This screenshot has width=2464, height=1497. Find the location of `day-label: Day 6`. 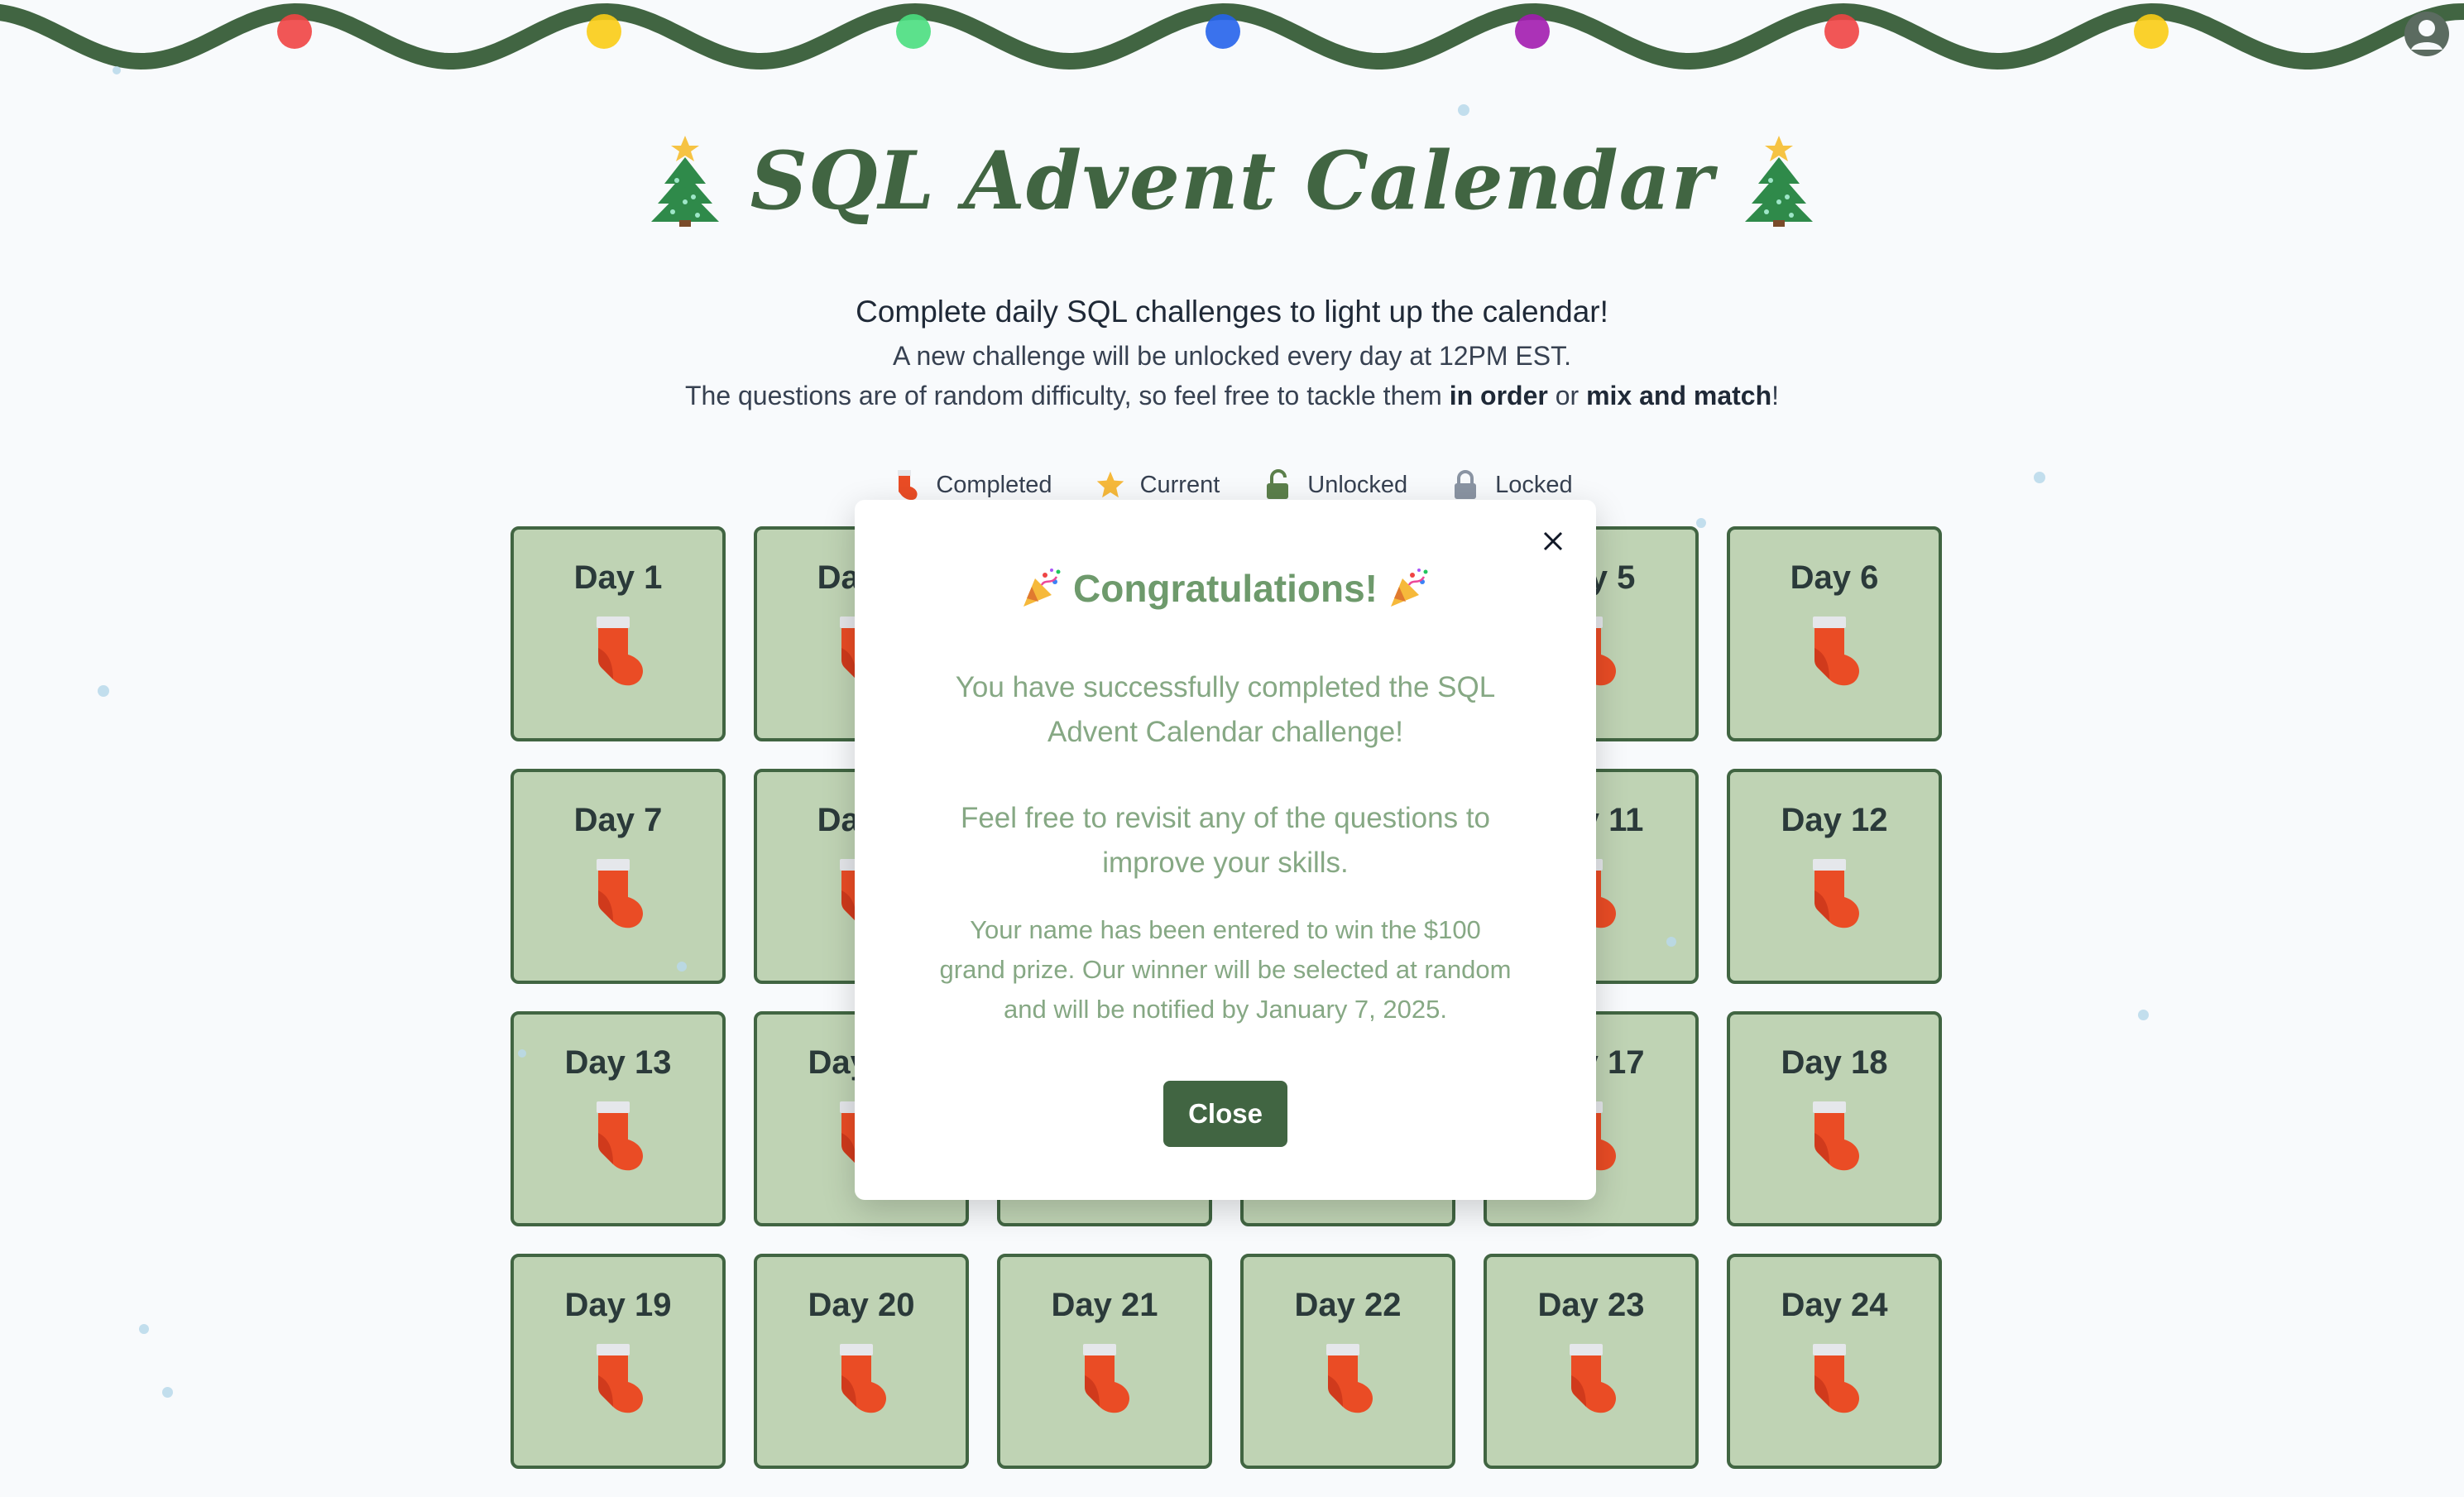

day-label: Day 6 is located at coordinates (1834, 577).